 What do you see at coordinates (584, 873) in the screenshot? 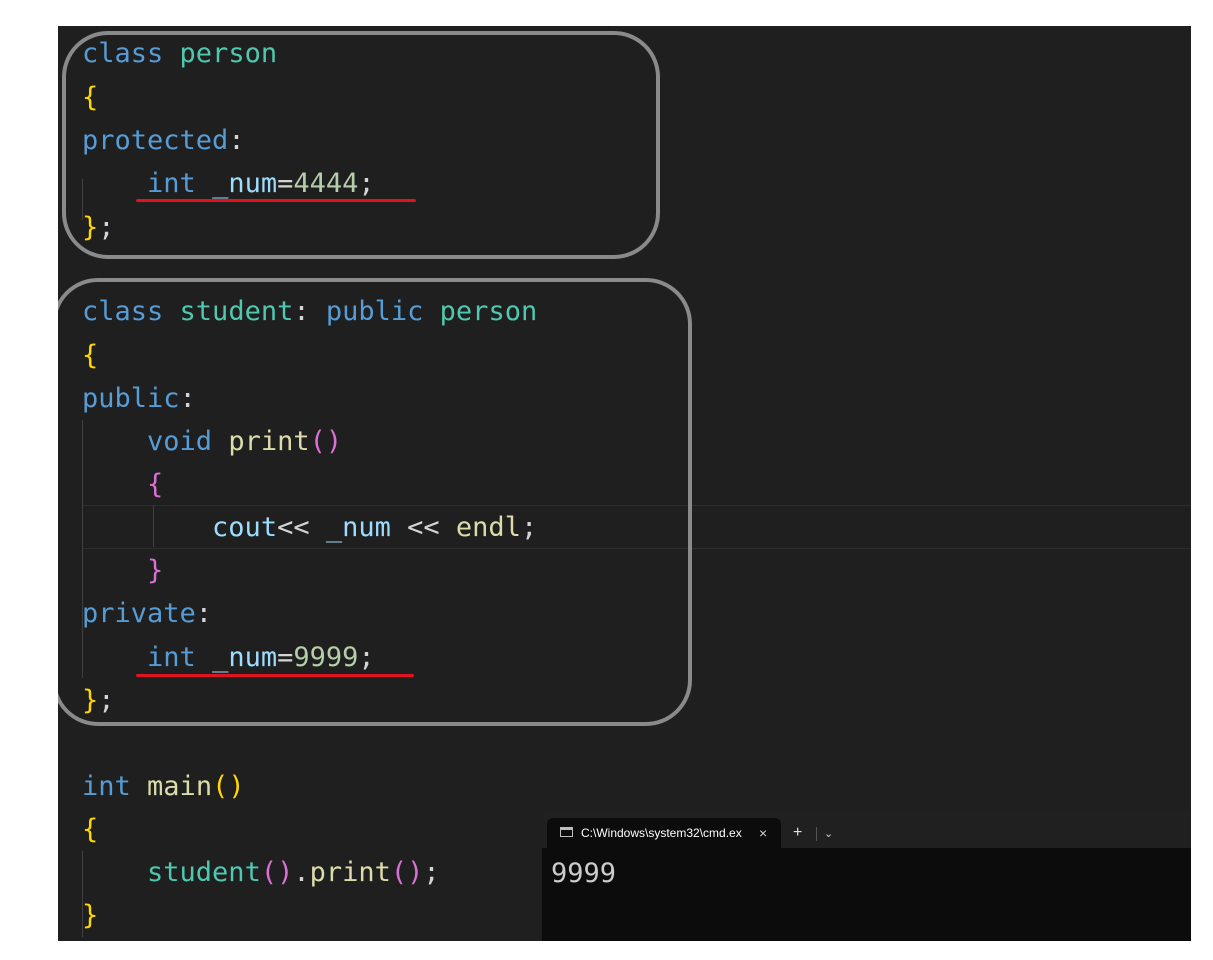
I see `terminal-output: 9999` at bounding box center [584, 873].